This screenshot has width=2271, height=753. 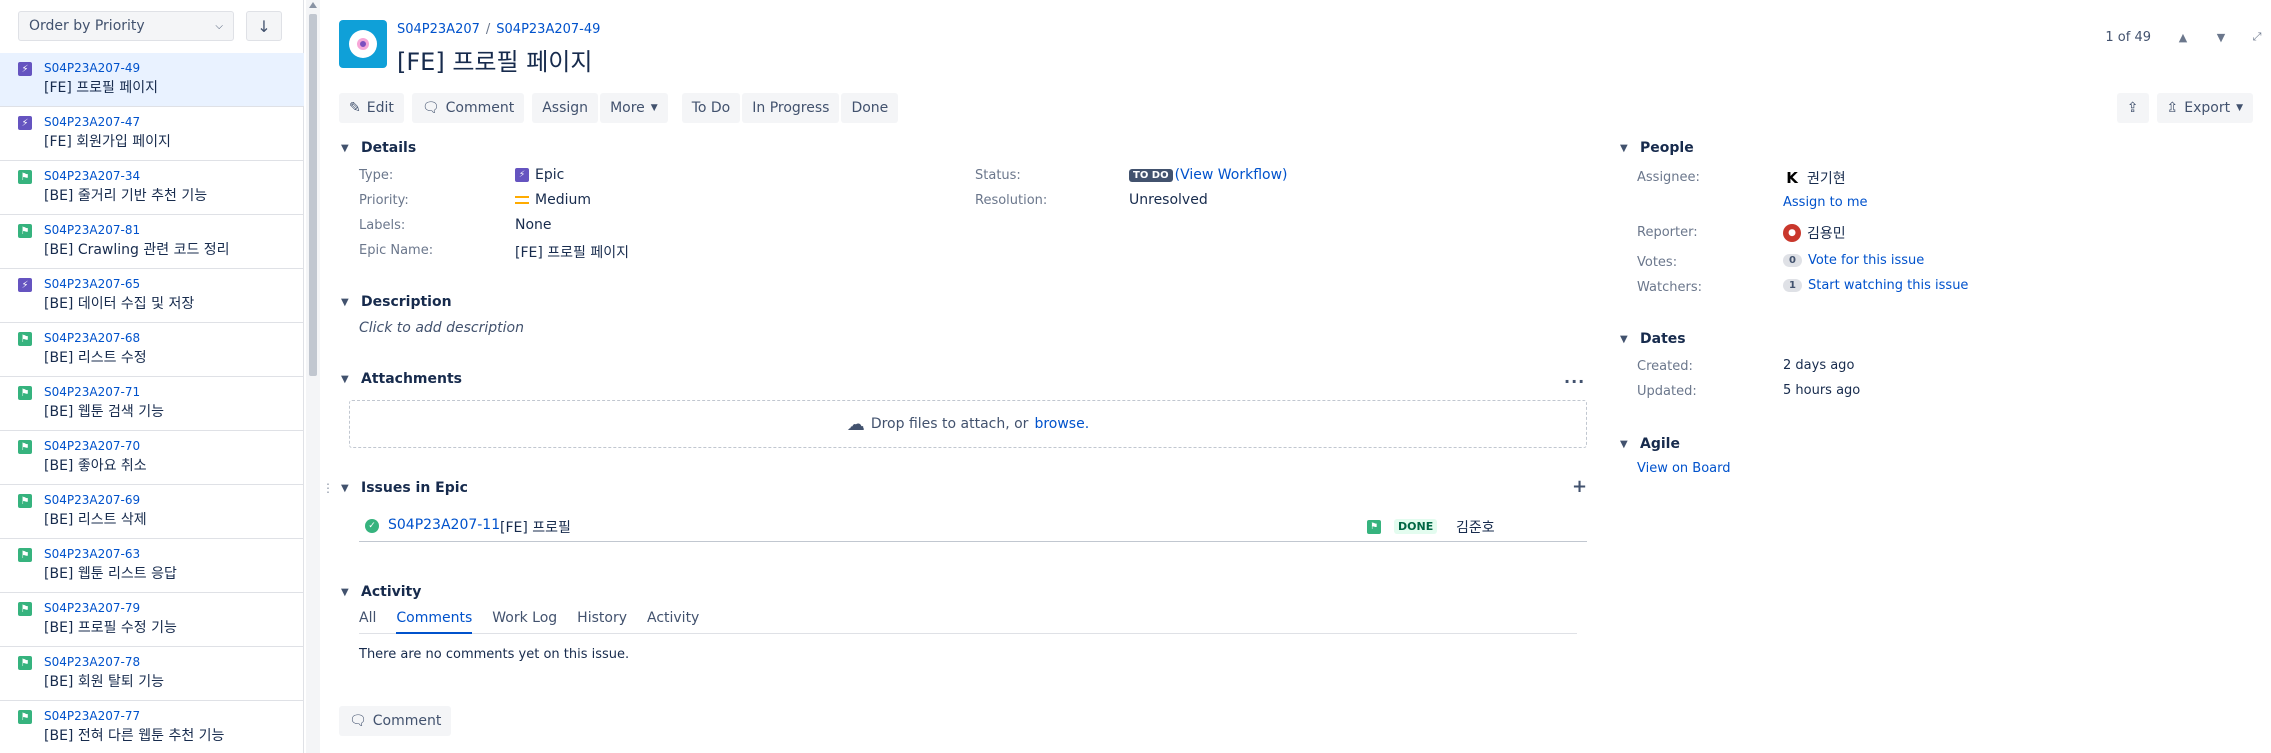 I want to click on in-progress-button: In Progress, so click(x=791, y=108).